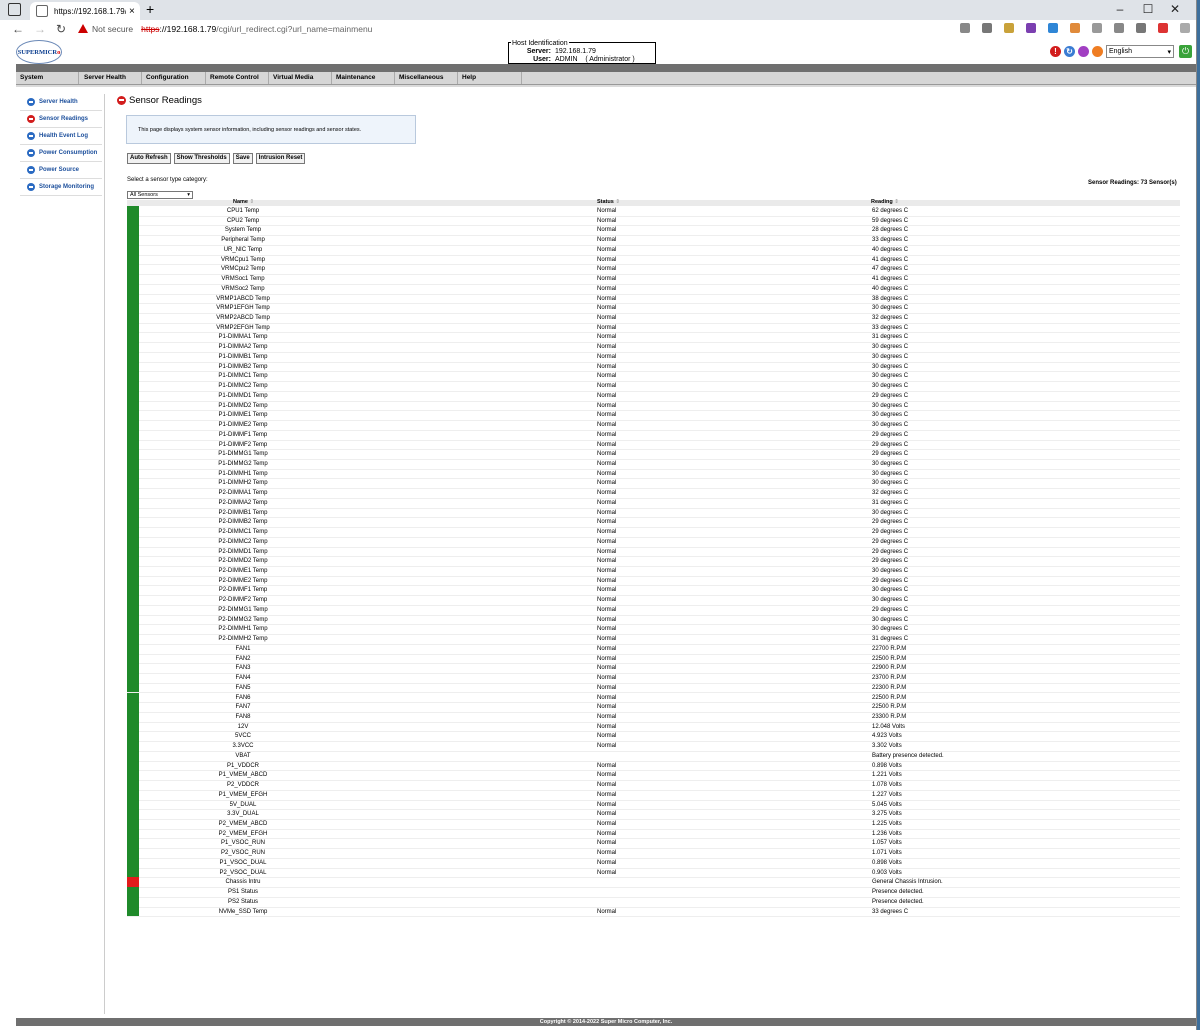 The image size is (1200, 1030). Describe the element at coordinates (889, 687) in the screenshot. I see `sensor-reading: 22300 R.P.M` at that location.